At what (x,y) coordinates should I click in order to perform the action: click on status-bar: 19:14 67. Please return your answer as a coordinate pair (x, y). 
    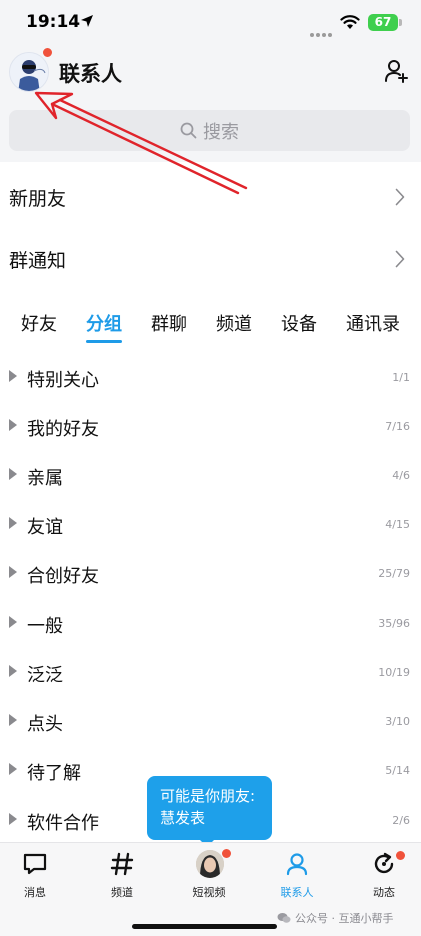
    Looking at the image, I should click on (210, 23).